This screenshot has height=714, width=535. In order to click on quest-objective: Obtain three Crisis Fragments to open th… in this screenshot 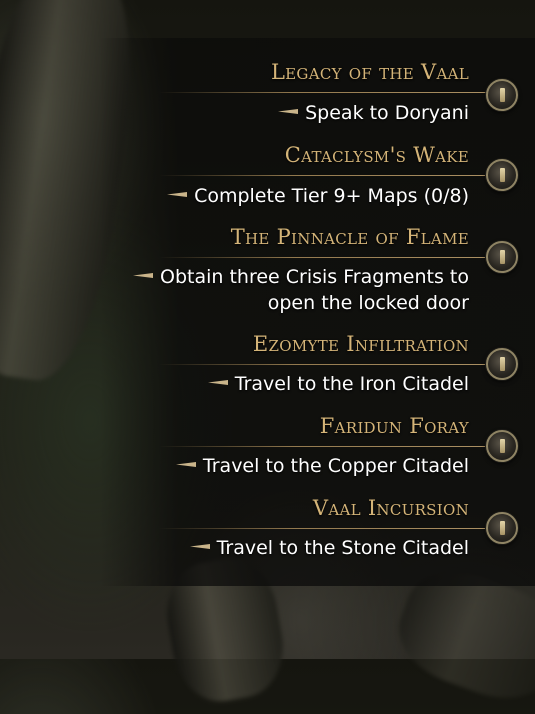, I will do `click(300, 290)`.